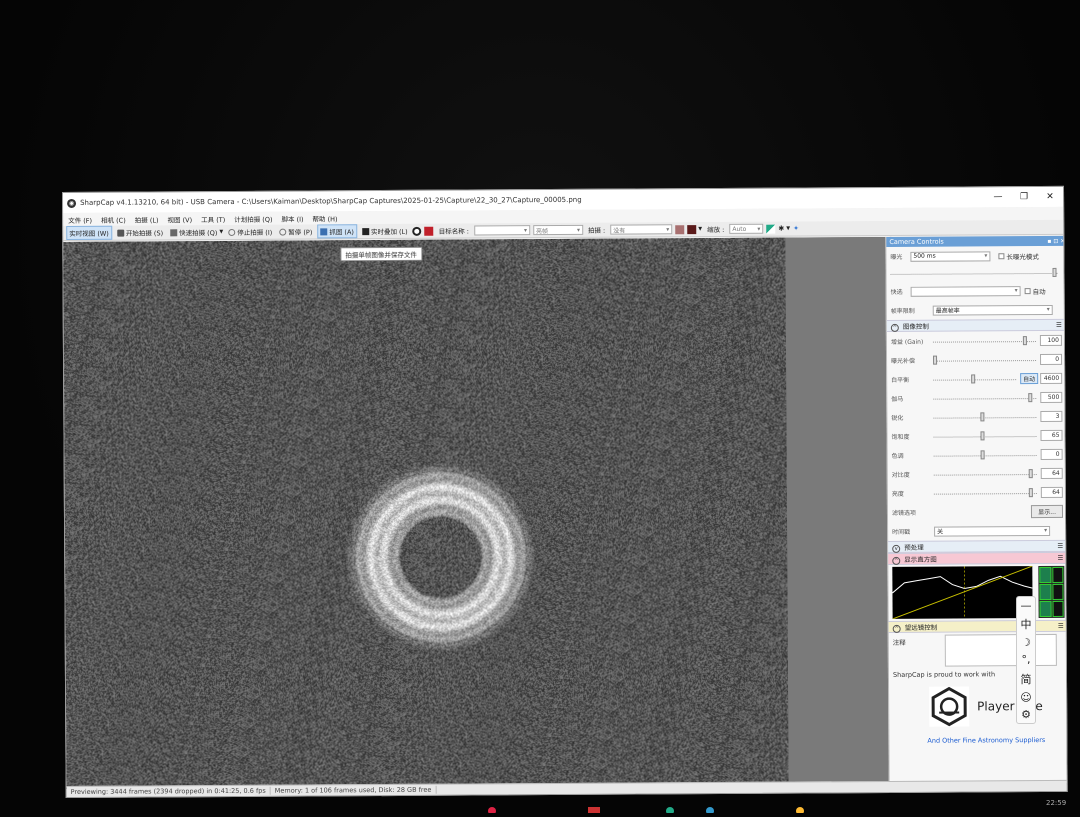 Image resolution: width=1080 pixels, height=817 pixels. Describe the element at coordinates (1051, 340) in the screenshot. I see `image-control-value: 100` at that location.